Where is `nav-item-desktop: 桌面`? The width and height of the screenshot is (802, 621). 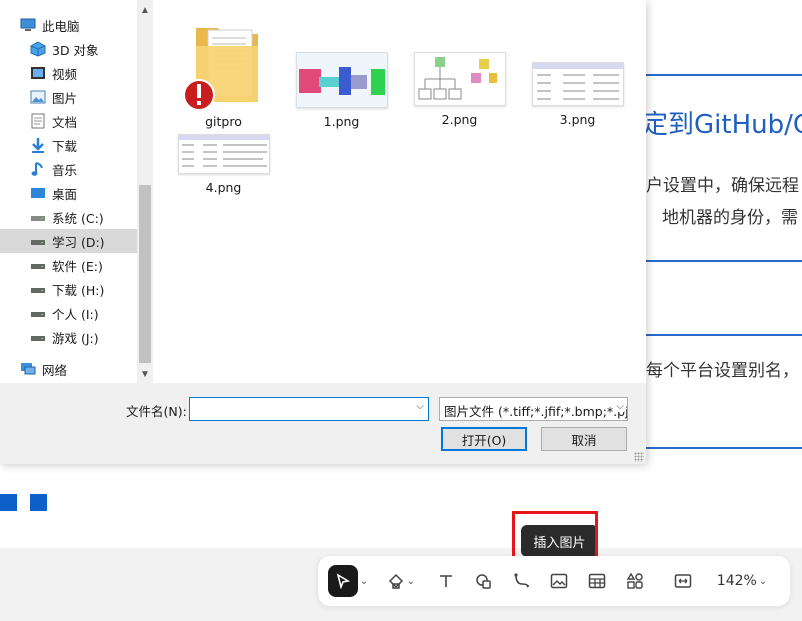 nav-item-desktop: 桌面 is located at coordinates (68, 193).